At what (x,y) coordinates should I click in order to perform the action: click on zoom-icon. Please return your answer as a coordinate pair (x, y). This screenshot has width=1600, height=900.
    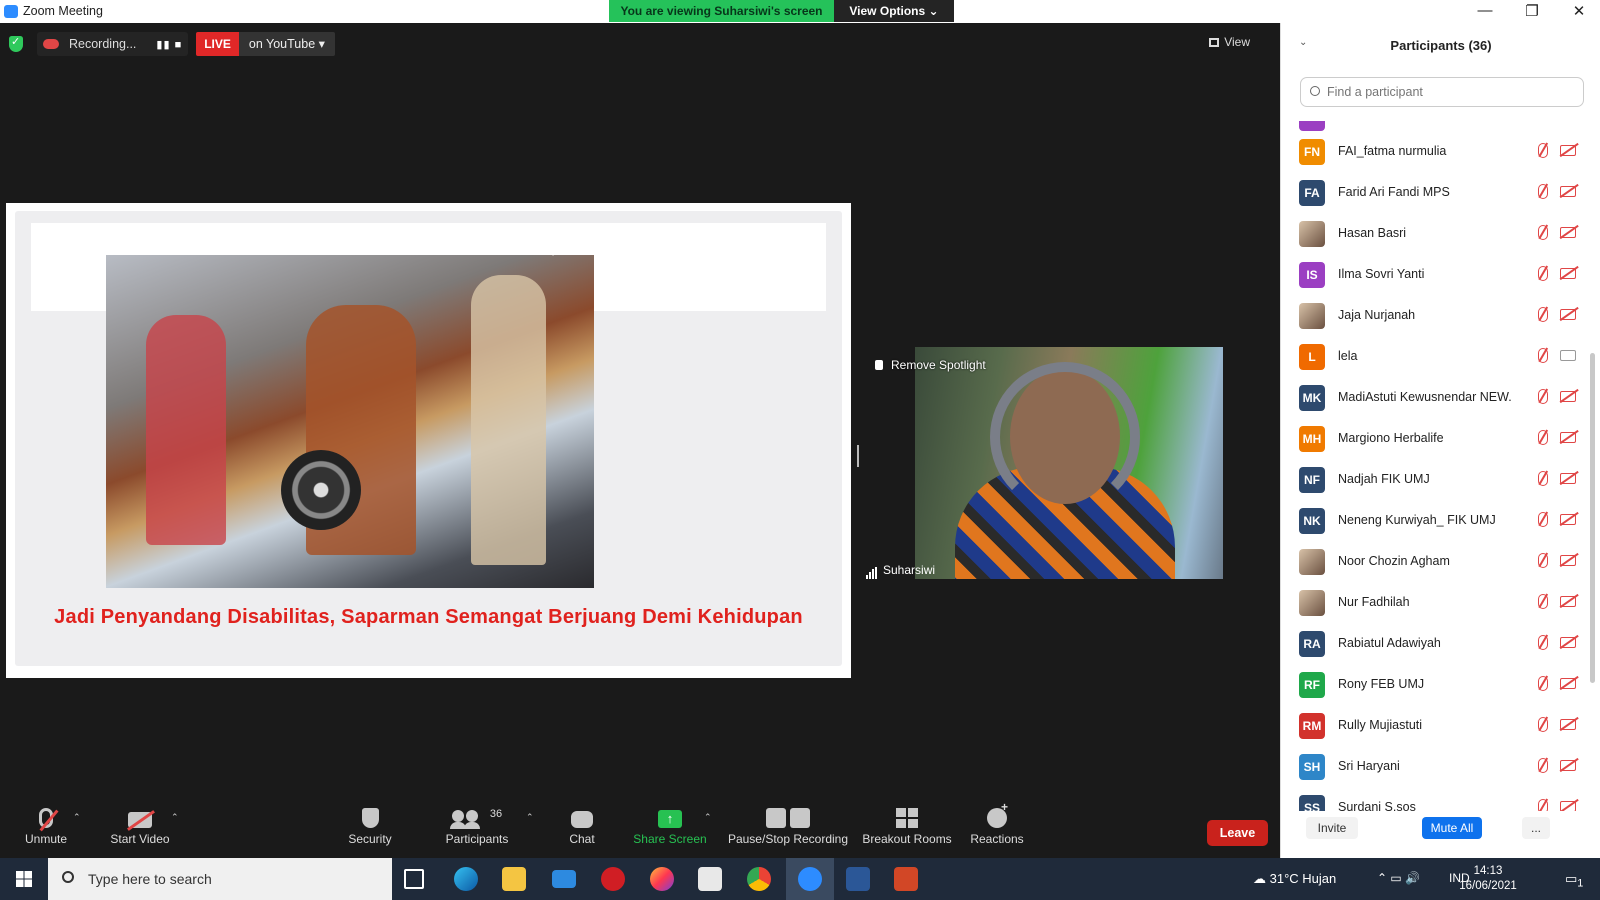
    Looking at the image, I should click on (810, 879).